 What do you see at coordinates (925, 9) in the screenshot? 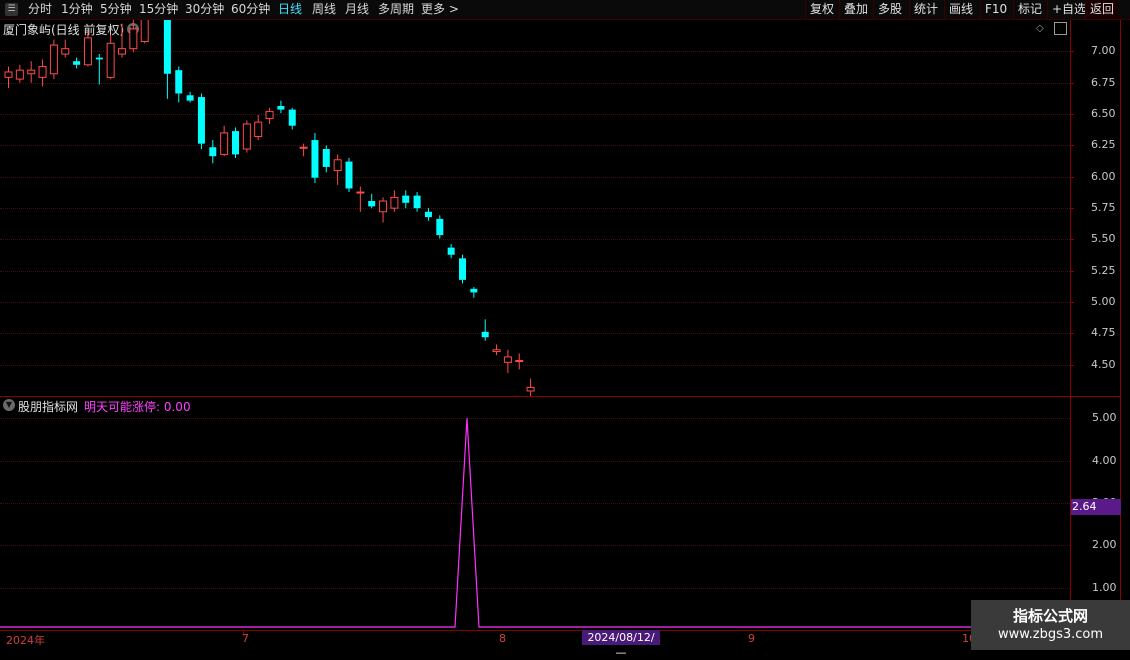
I see `stats-button: 统计` at bounding box center [925, 9].